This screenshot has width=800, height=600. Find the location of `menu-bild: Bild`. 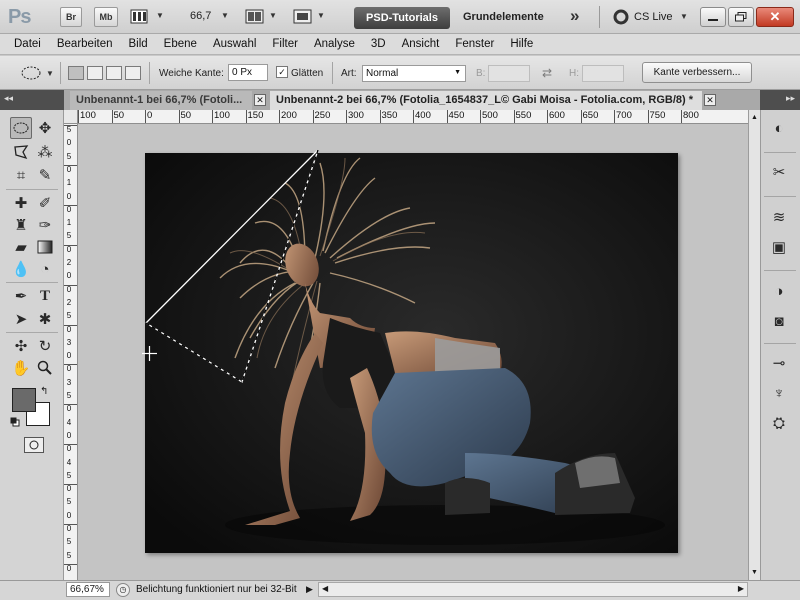

menu-bild: Bild is located at coordinates (137, 44).